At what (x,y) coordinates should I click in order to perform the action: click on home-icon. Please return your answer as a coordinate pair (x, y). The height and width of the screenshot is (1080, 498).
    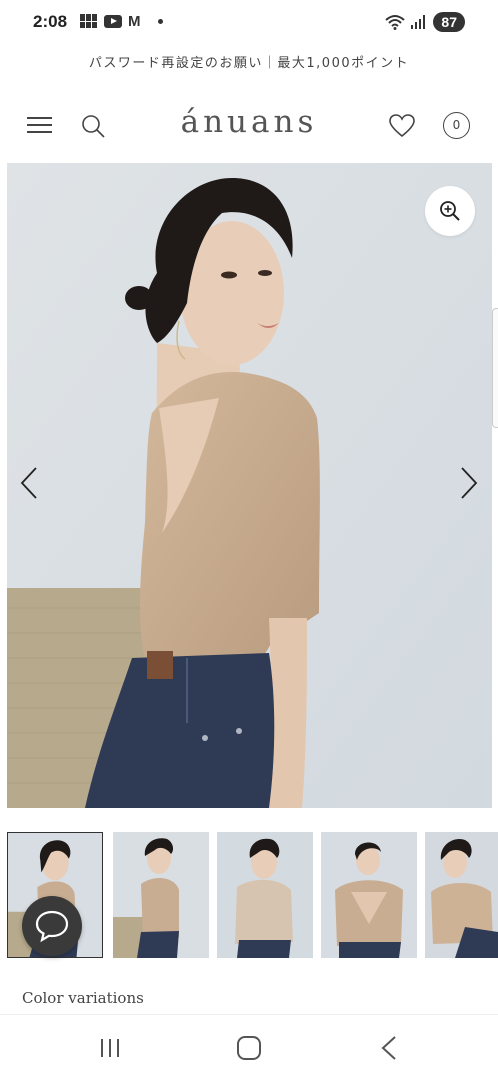
    Looking at the image, I should click on (249, 1048).